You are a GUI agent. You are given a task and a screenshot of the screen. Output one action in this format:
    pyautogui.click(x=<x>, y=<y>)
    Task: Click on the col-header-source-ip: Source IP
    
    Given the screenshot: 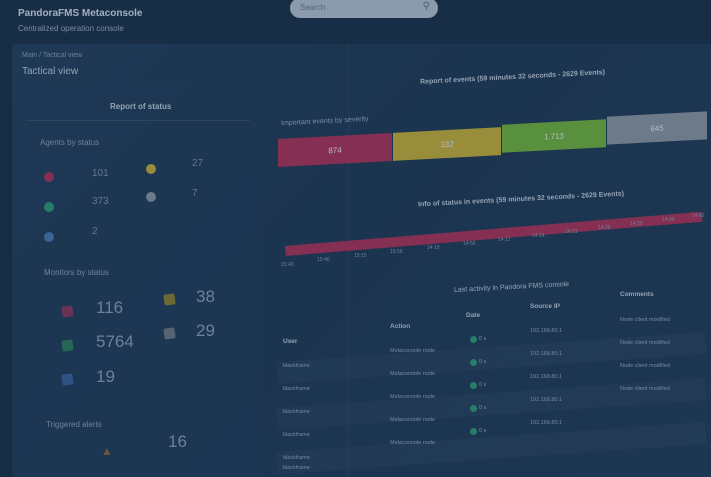 What is the action you would take?
    pyautogui.click(x=545, y=306)
    